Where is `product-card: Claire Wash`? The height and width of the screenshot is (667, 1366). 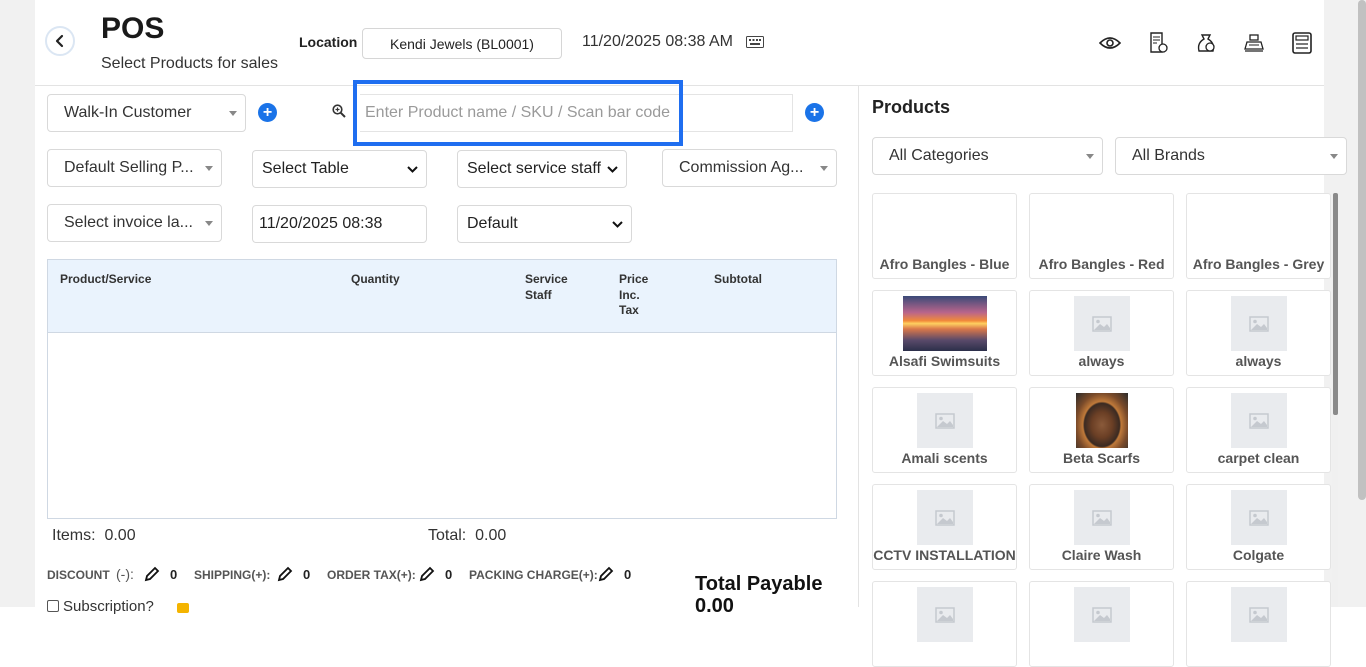 product-card: Claire Wash is located at coordinates (1101, 527).